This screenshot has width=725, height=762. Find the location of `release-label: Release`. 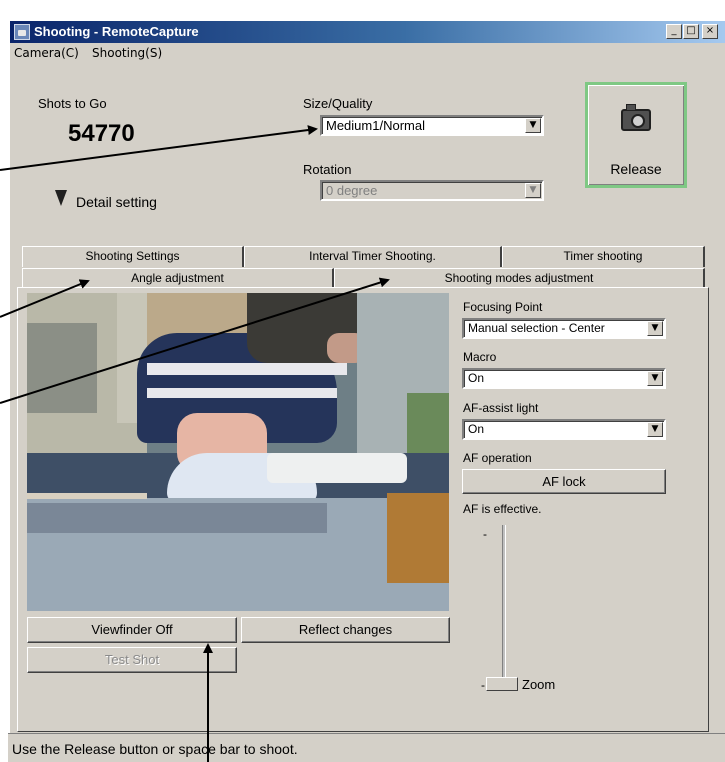

release-label: Release is located at coordinates (636, 169).